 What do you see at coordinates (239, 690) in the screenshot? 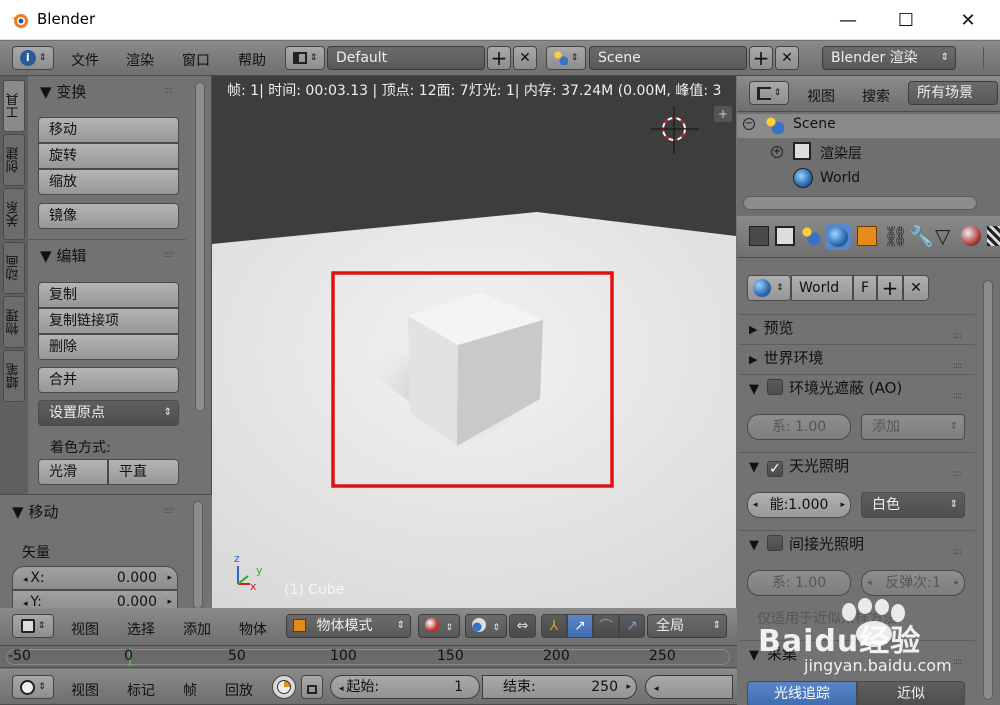
I see `menu-playback: 回放` at bounding box center [239, 690].